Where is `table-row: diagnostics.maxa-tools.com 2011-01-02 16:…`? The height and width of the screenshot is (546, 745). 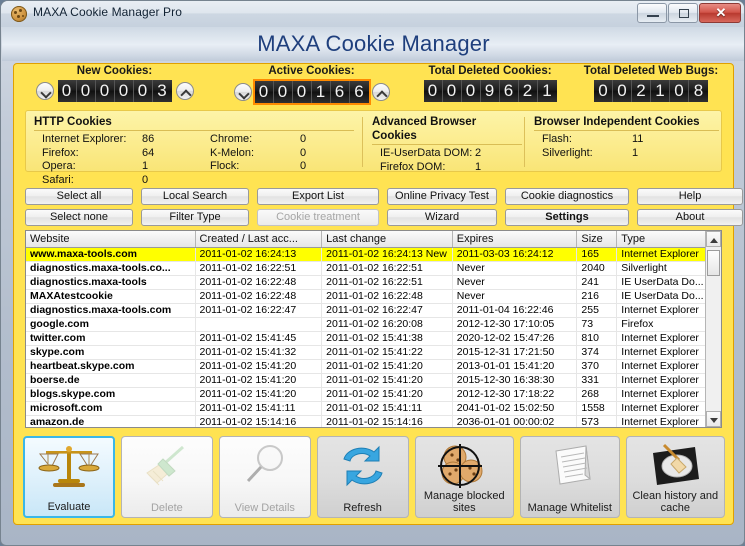
table-row: diagnostics.maxa-tools.com 2011-01-02 16:… is located at coordinates (373, 311).